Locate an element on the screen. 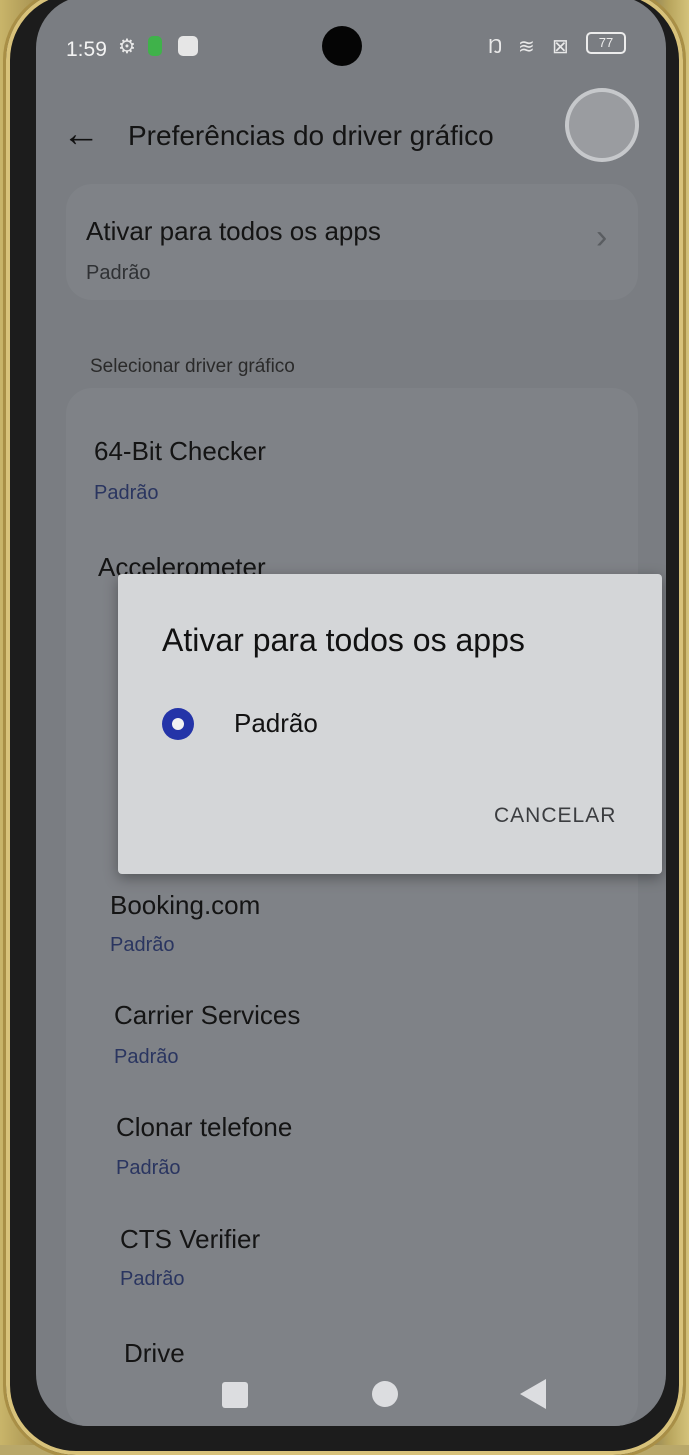 The width and height of the screenshot is (689, 1455). app-name: Drive is located at coordinates (154, 1353).